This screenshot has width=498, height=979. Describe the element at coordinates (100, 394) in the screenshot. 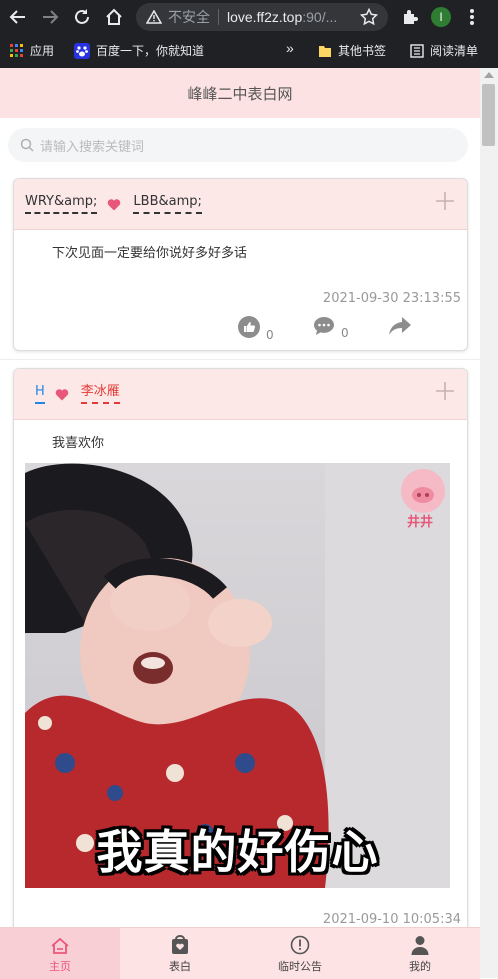

I see `recipient-name: 李冰雁` at that location.